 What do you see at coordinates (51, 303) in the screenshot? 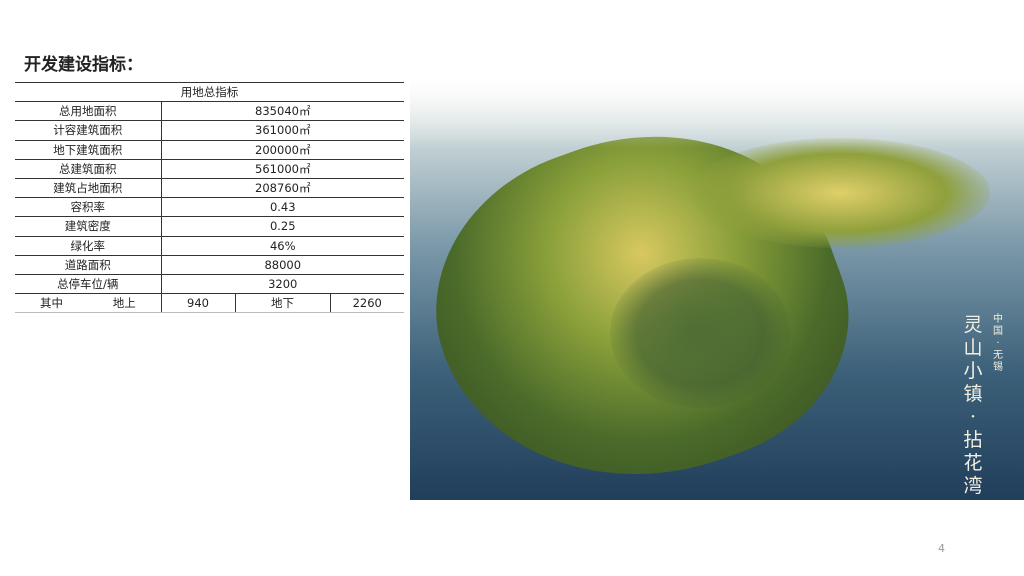
I see `cell: 其中` at bounding box center [51, 303].